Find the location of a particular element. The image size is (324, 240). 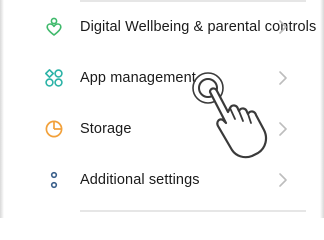

divider is located at coordinates (193, 211).